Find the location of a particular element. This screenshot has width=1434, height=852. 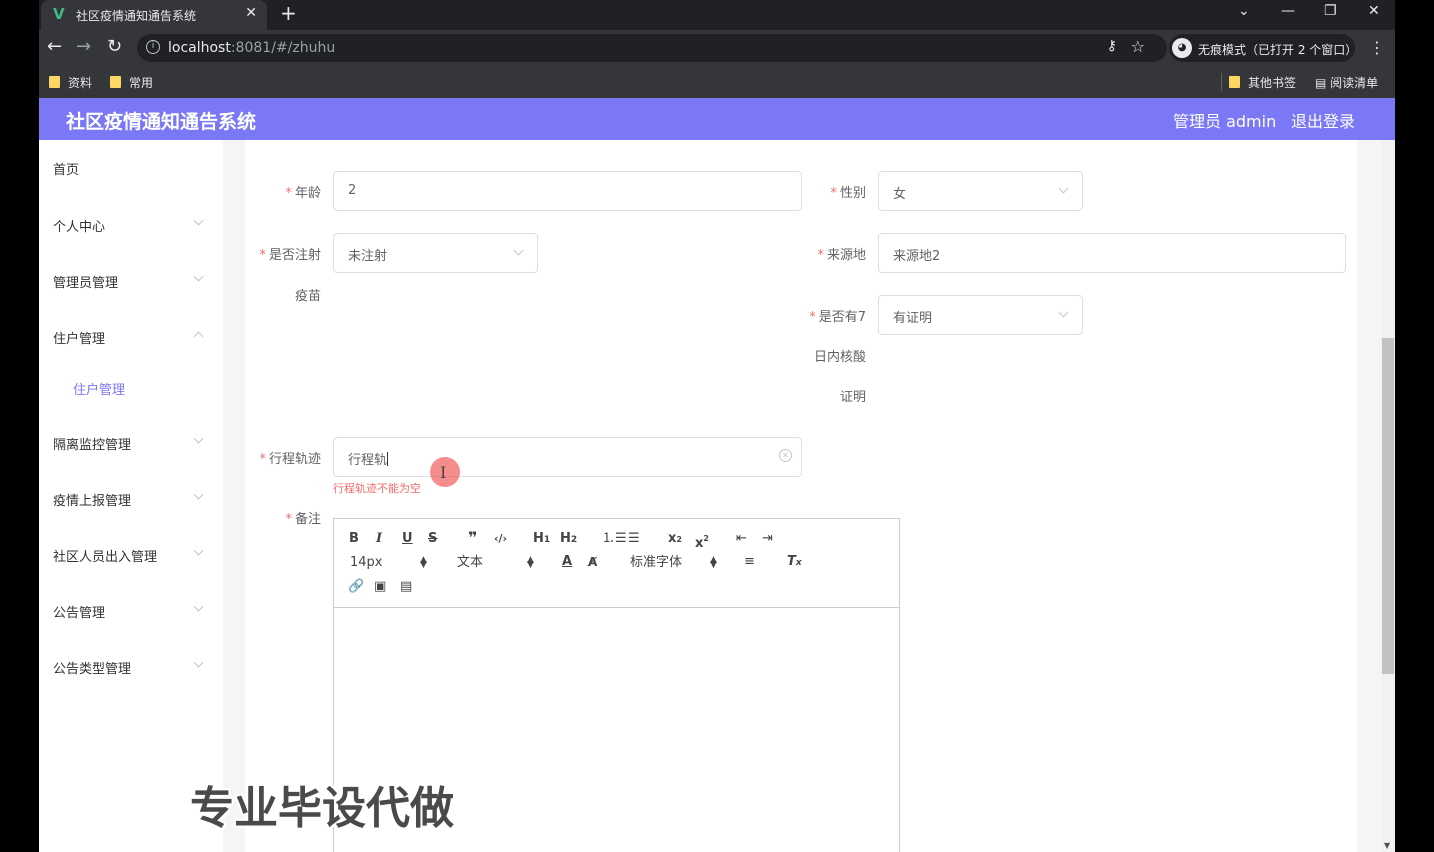

sidebar-item-epidemic-report: 疫情上报管理 is located at coordinates (92, 499).